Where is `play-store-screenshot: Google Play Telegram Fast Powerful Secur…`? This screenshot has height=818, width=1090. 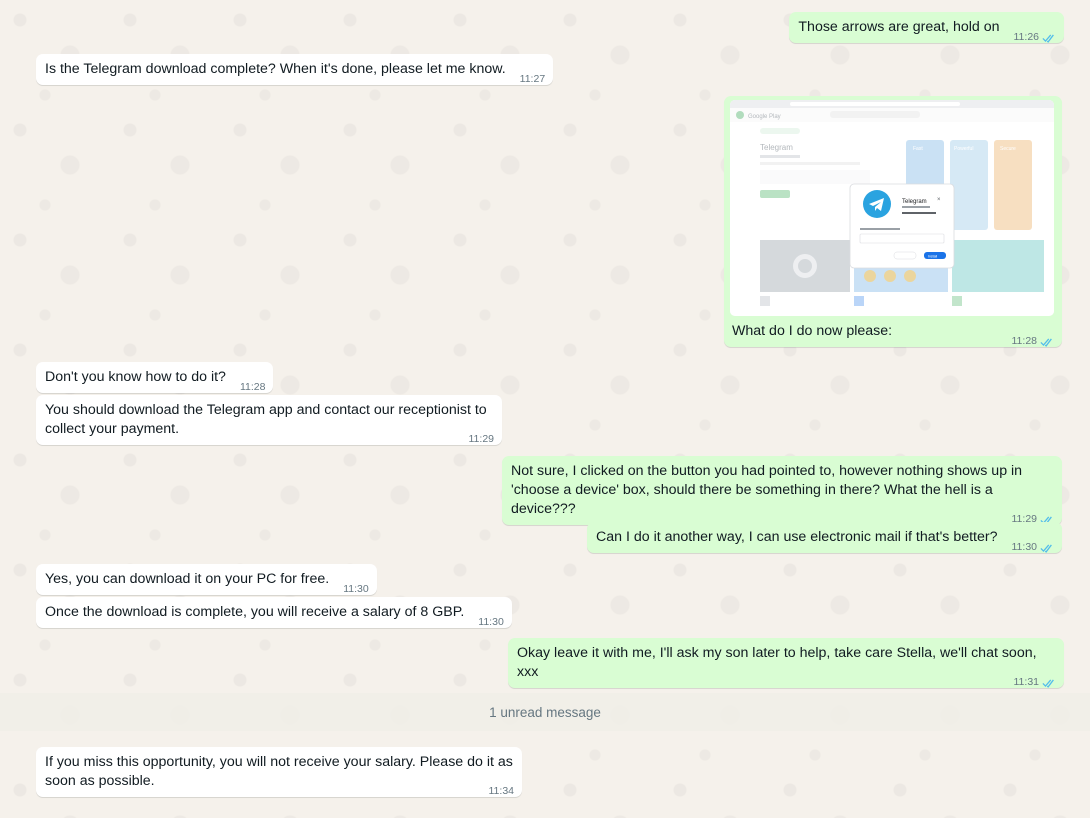
play-store-screenshot: Google Play Telegram Fast Powerful Secur… is located at coordinates (892, 208).